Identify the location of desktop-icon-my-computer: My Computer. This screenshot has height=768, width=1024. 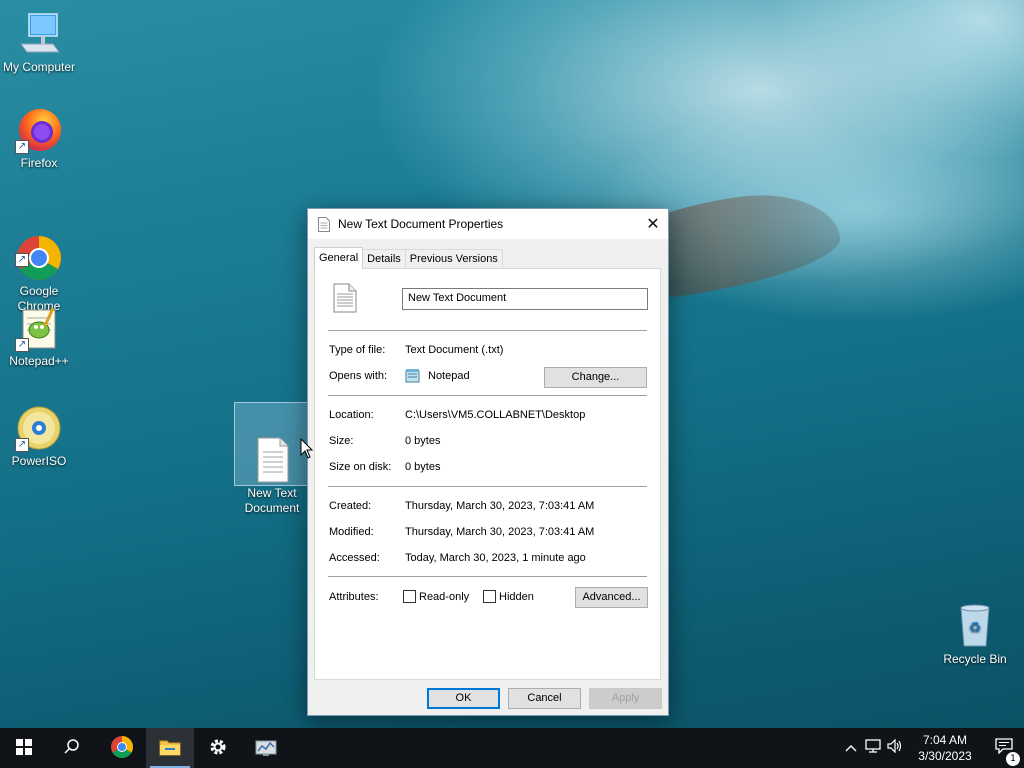
(39, 42).